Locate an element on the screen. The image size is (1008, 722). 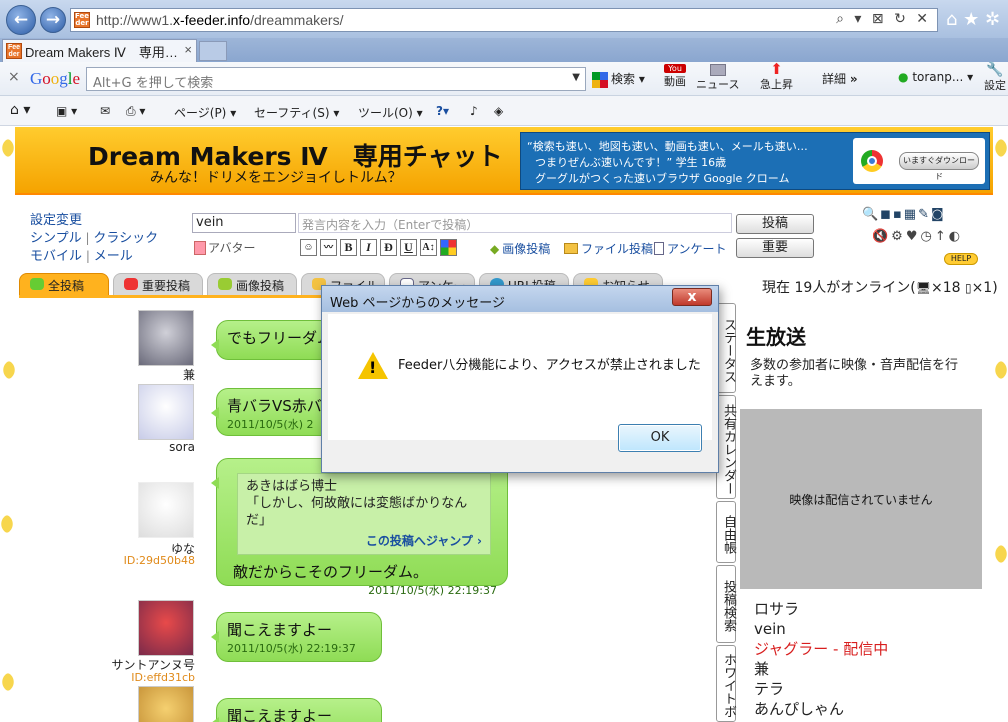
wrench-icon: 🔧 is located at coordinates (995, 70).